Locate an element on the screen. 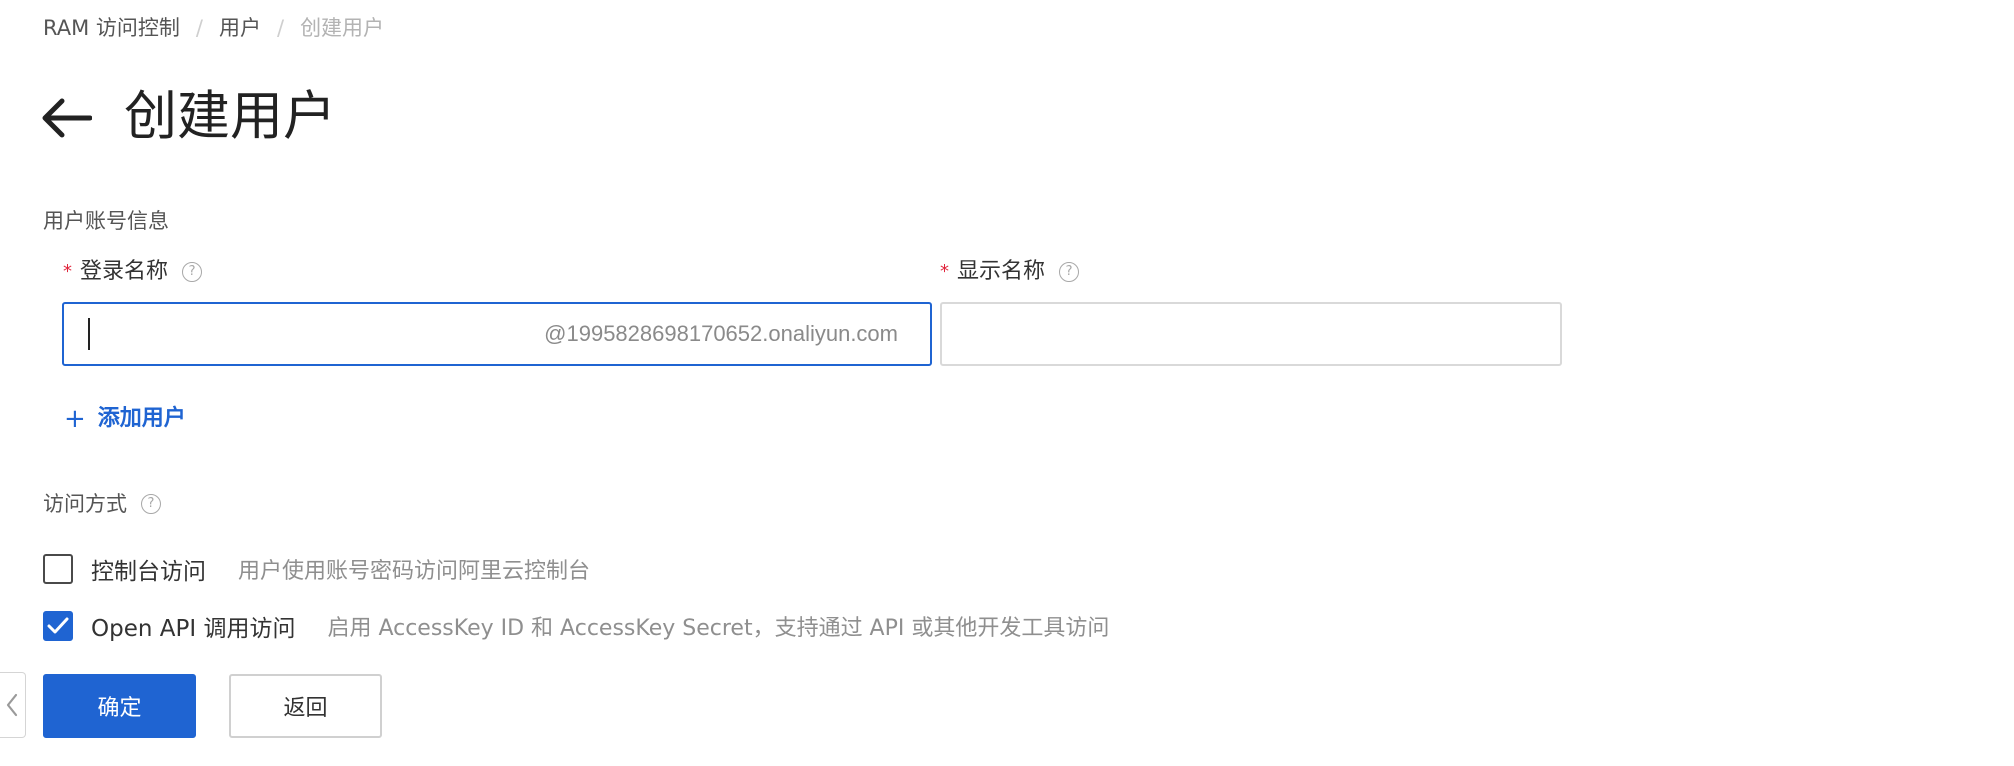 This screenshot has width=2014, height=766. login-name-input is located at coordinates (317, 334).